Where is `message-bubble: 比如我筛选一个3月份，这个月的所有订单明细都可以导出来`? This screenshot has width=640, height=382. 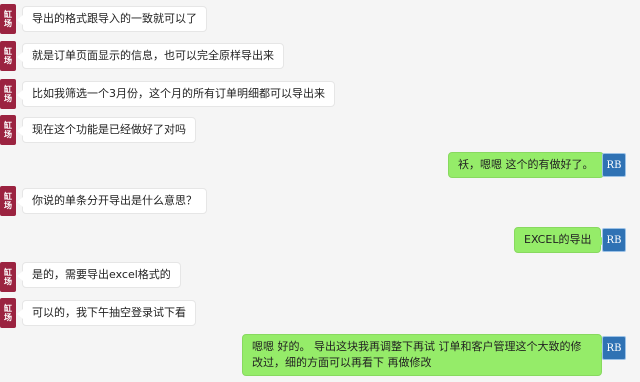
message-bubble: 比如我筛选一个3月份，这个月的所有订单明细都可以导出来 is located at coordinates (176, 94).